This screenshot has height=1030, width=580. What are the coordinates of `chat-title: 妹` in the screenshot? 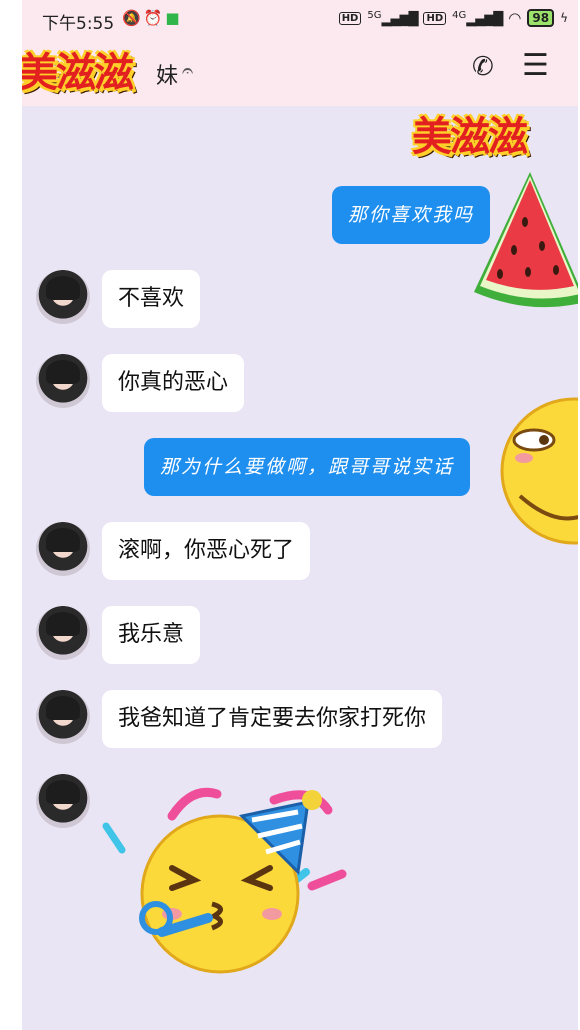 It's located at (167, 74).